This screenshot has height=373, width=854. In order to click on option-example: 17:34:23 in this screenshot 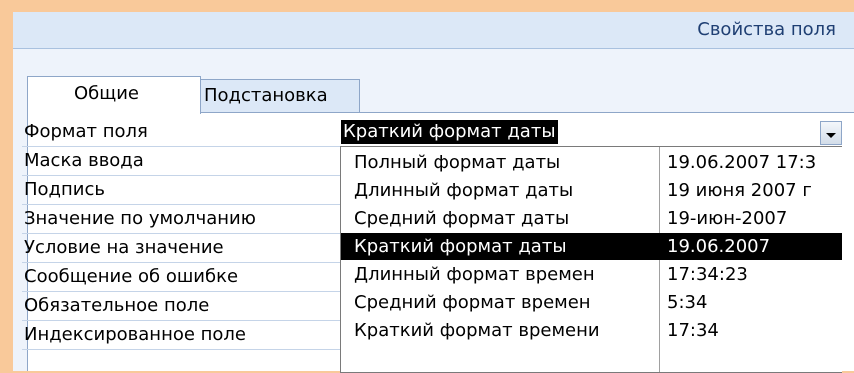, I will do `click(707, 274)`.